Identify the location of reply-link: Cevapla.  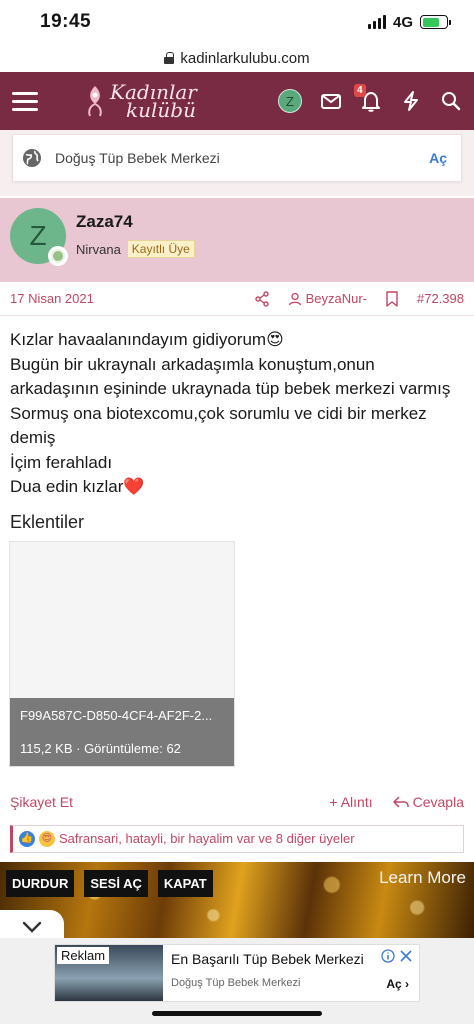
(428, 801).